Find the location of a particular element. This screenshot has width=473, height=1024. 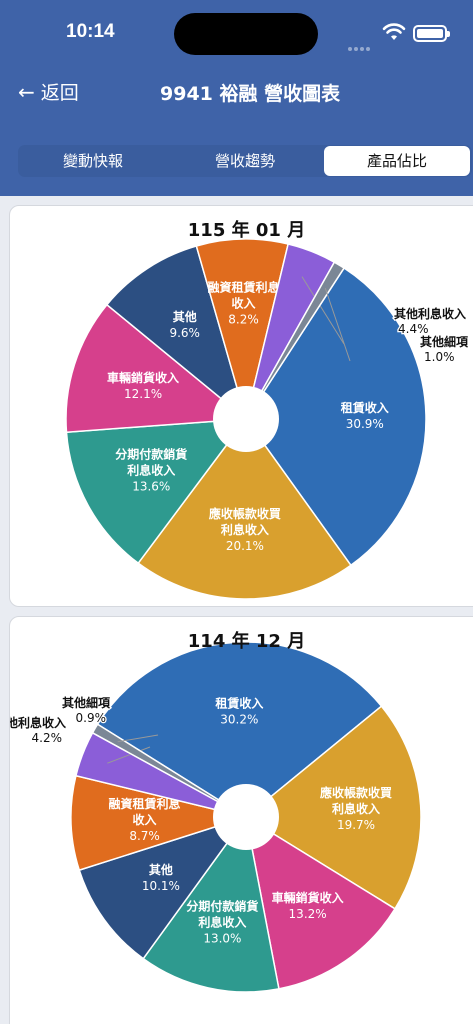

wifi-icon is located at coordinates (394, 31).